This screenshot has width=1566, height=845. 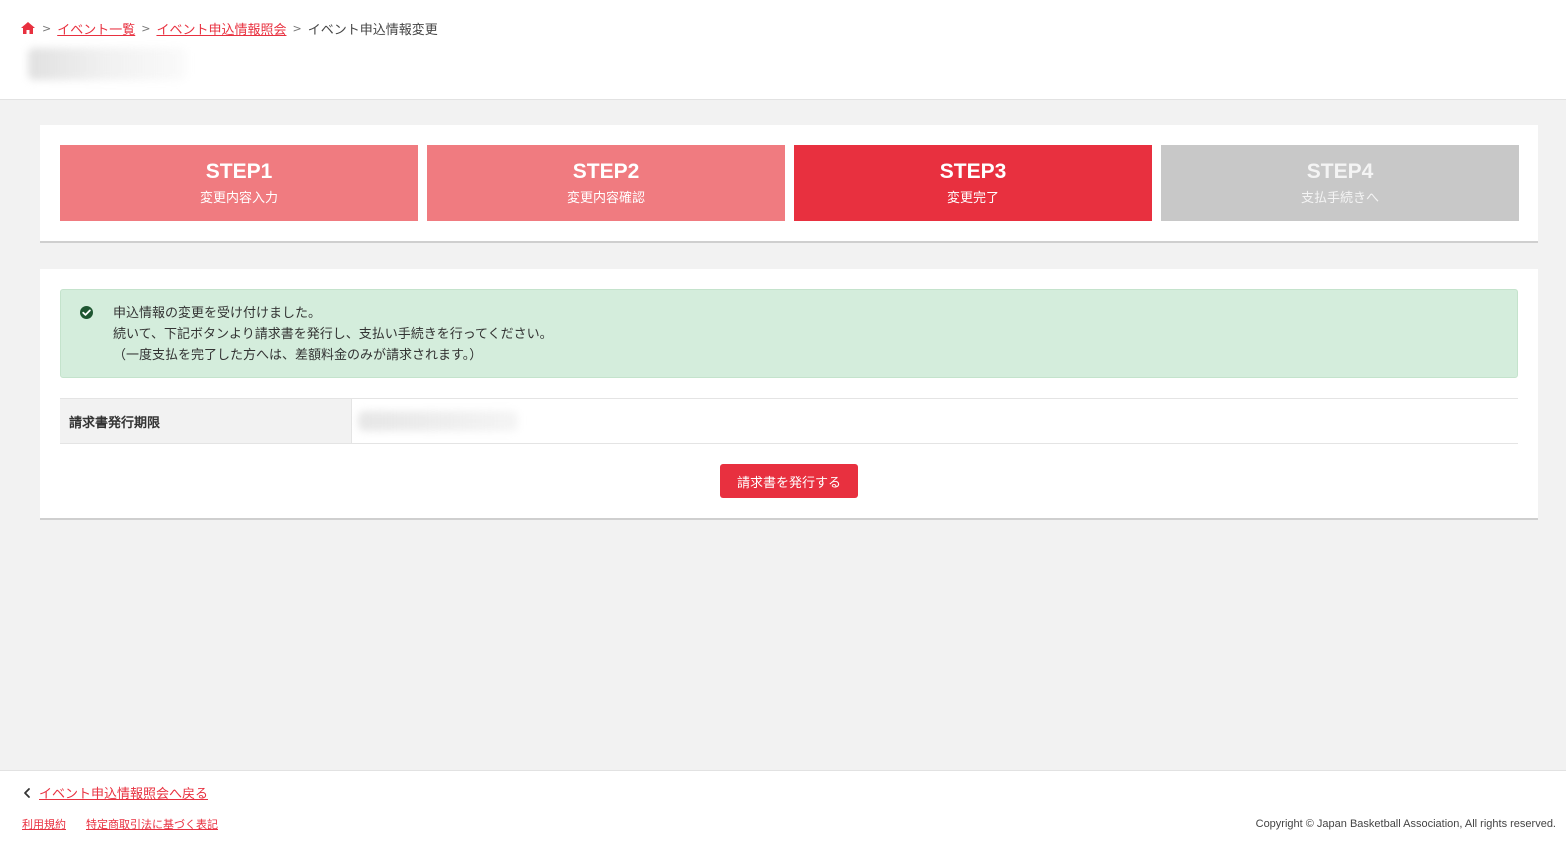 What do you see at coordinates (27, 793) in the screenshot?
I see `chevron-left-icon` at bounding box center [27, 793].